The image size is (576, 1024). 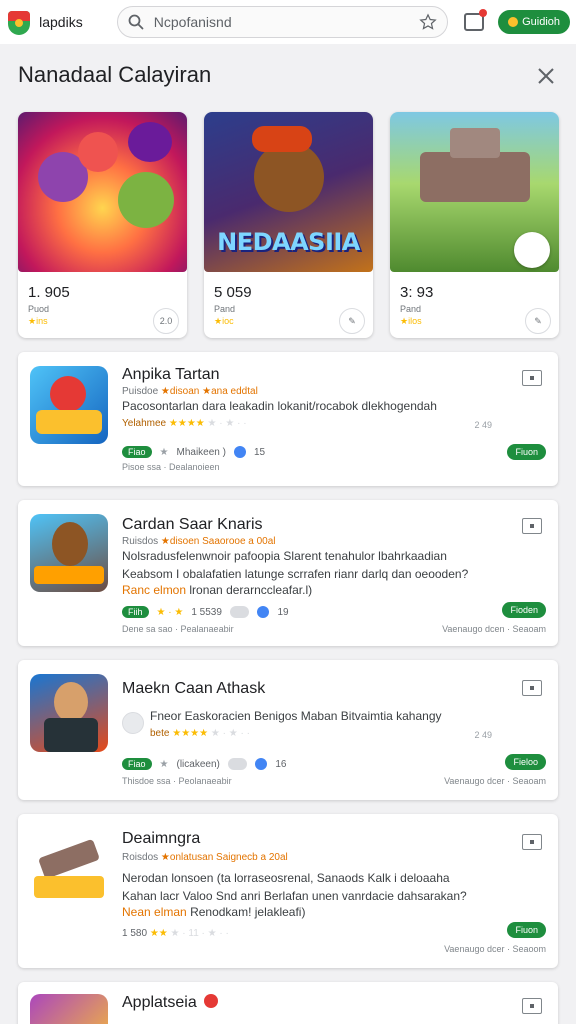 I want to click on star-icon: ★, so click(x=164, y=452).